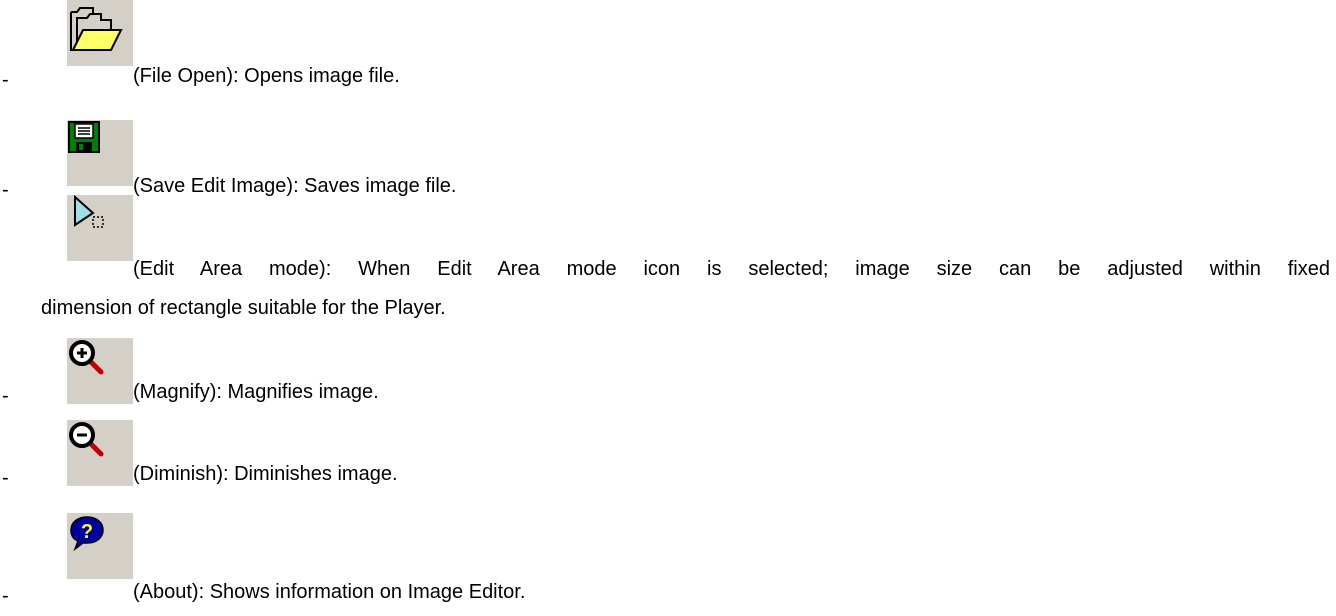 The height and width of the screenshot is (616, 1336). What do you see at coordinates (266, 76) in the screenshot?
I see `file-open-description: (File Open): Opens image file.` at bounding box center [266, 76].